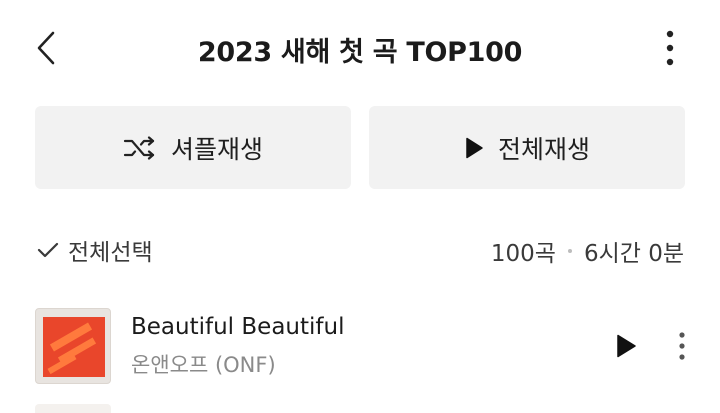 The height and width of the screenshot is (413, 720). What do you see at coordinates (73, 408) in the screenshot?
I see `next-track-peek` at bounding box center [73, 408].